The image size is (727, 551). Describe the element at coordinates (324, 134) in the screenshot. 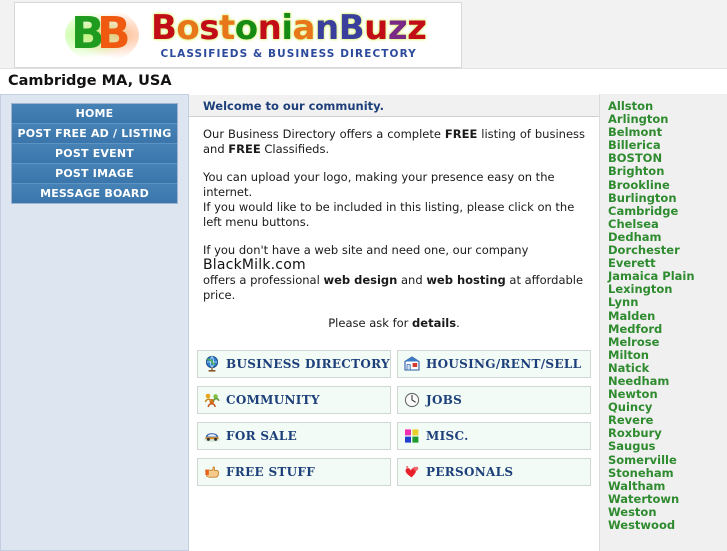

I see `p1-pre: Our Business Directory offers a complete` at that location.